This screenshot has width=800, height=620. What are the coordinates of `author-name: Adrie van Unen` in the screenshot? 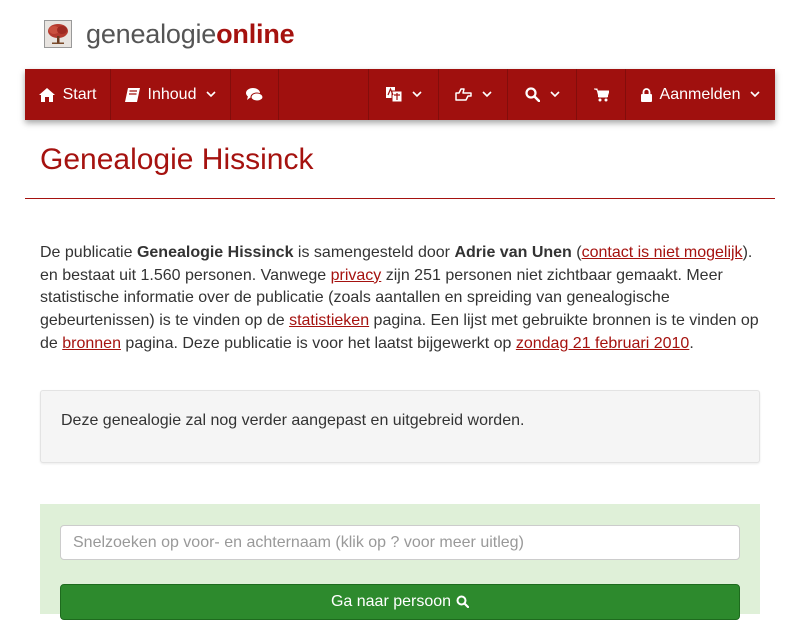 It's located at (513, 252).